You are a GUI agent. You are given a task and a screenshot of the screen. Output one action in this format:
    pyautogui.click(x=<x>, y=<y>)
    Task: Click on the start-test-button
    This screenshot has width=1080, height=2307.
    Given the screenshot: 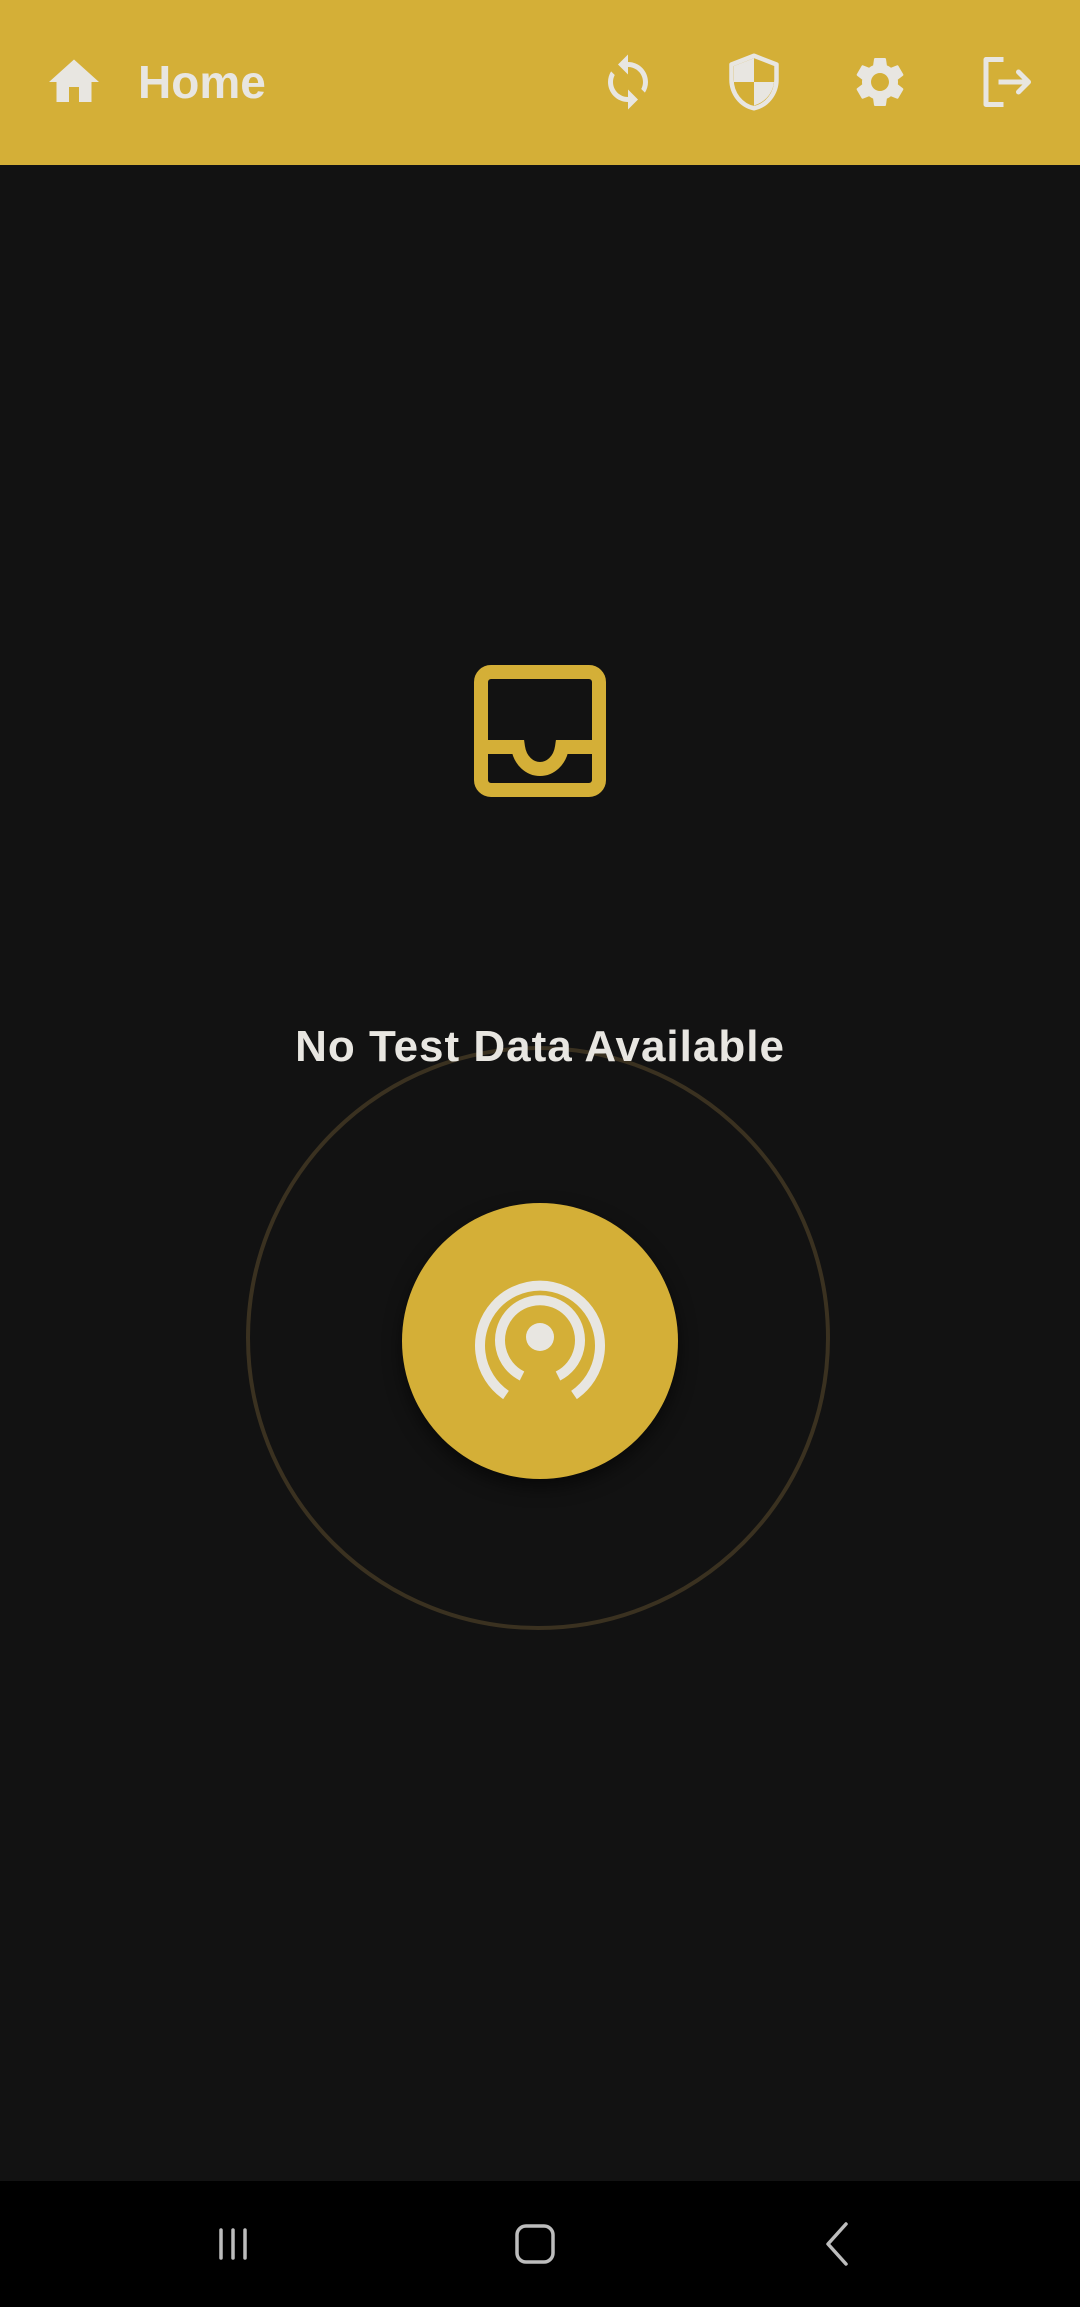 What is the action you would take?
    pyautogui.click(x=540, y=1341)
    